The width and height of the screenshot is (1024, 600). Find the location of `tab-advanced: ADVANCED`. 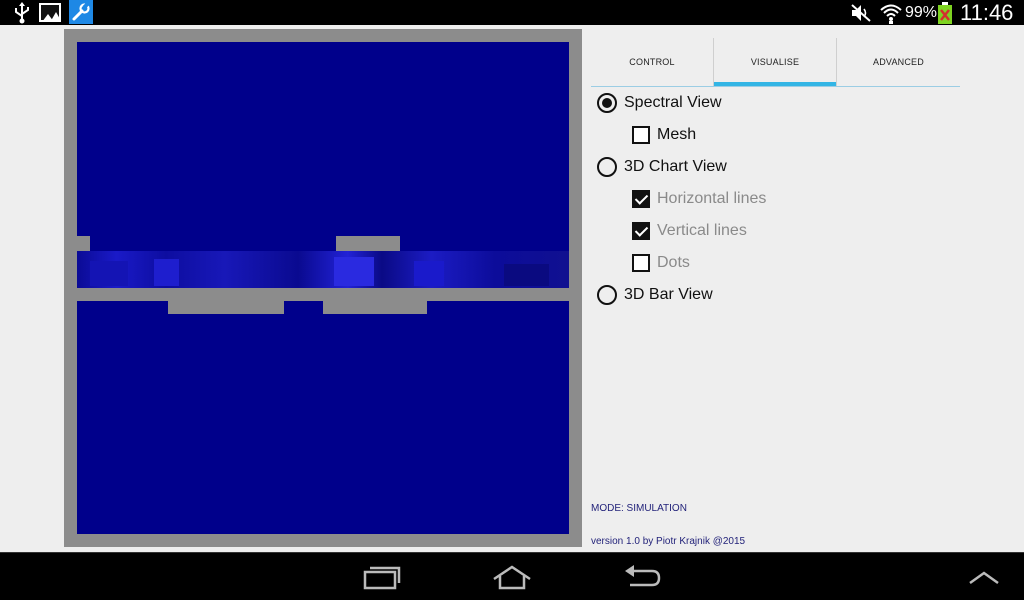

tab-advanced: ADVANCED is located at coordinates (898, 62).